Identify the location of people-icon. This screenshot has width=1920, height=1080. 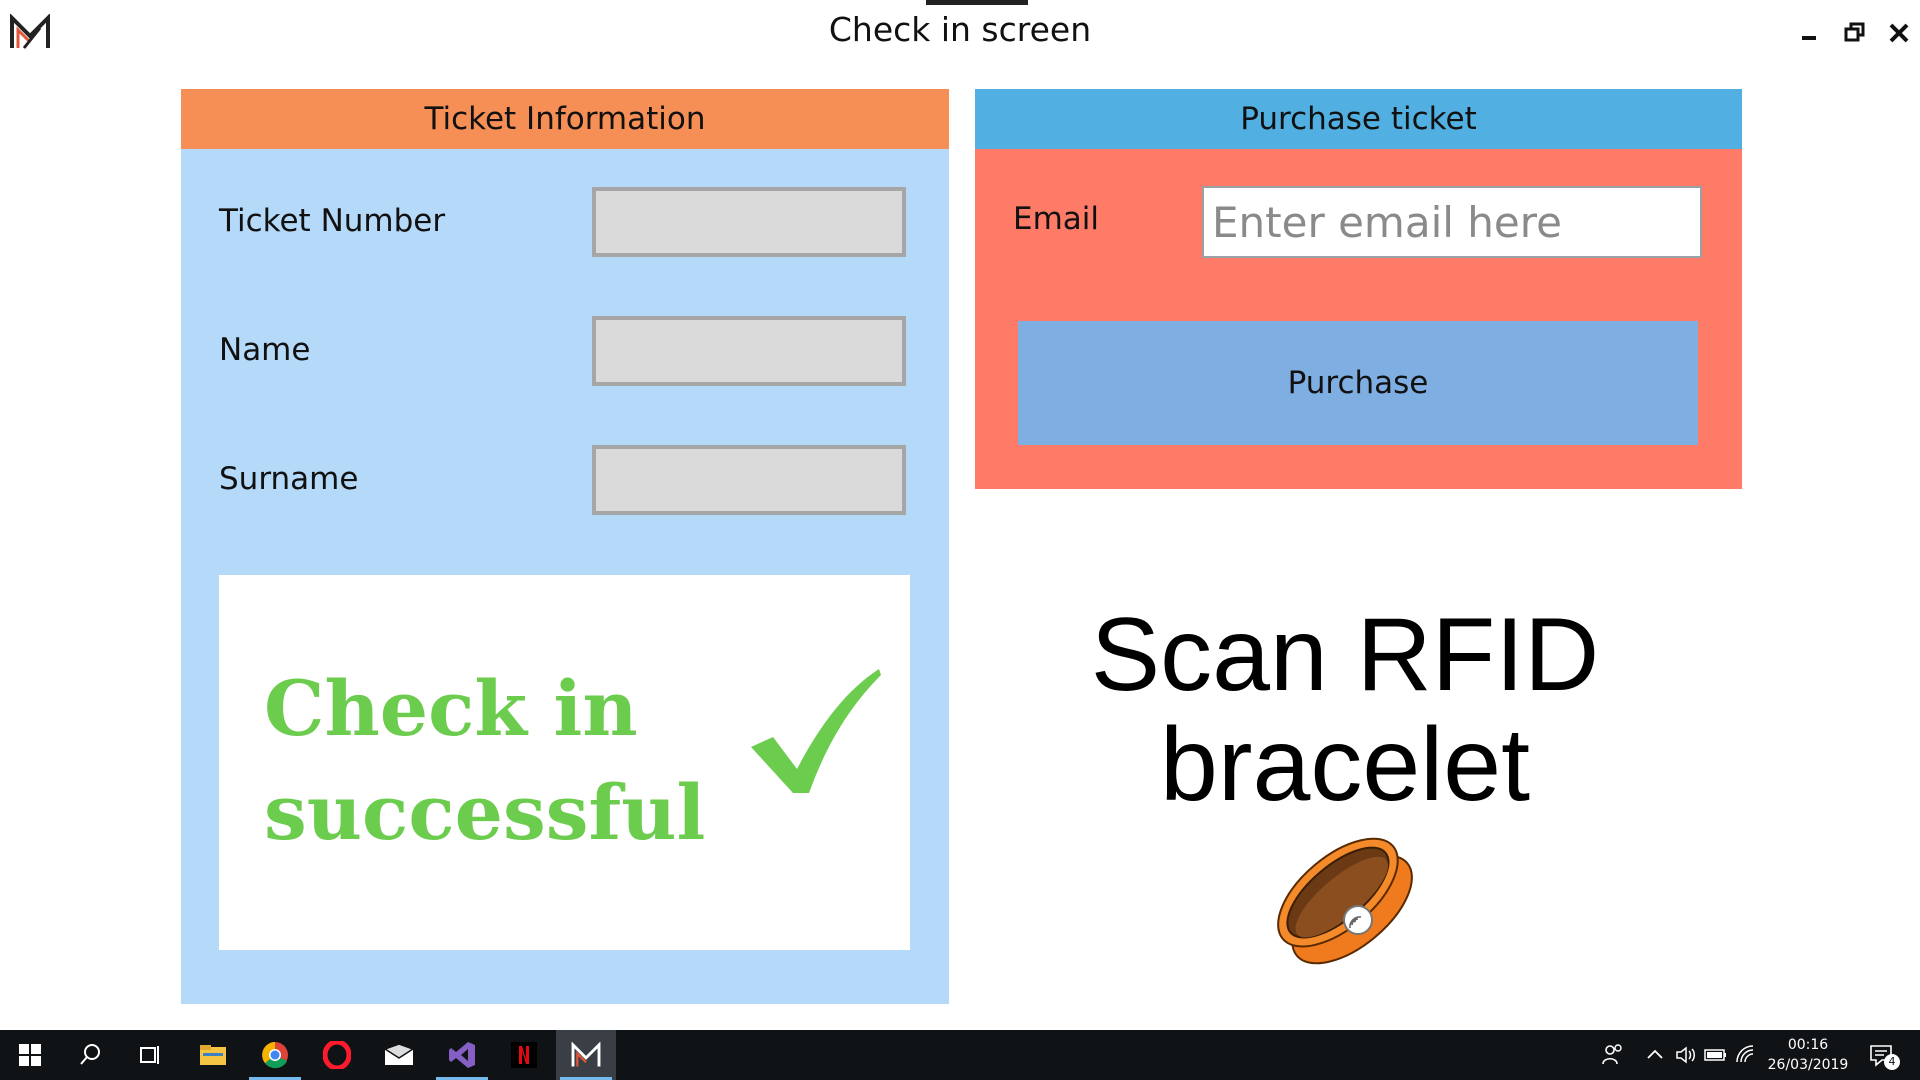
(1613, 1055).